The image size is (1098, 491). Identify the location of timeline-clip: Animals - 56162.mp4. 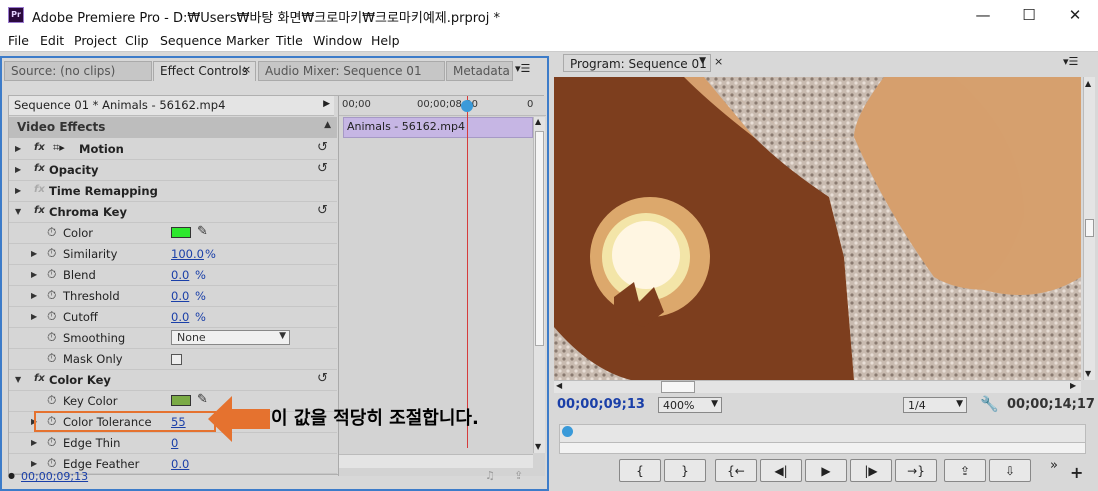
(438, 127).